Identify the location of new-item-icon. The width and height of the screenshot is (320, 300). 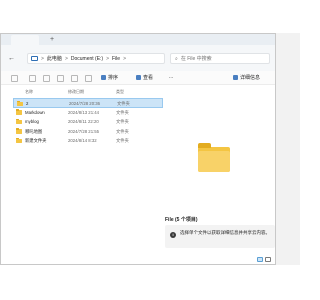
(14, 78).